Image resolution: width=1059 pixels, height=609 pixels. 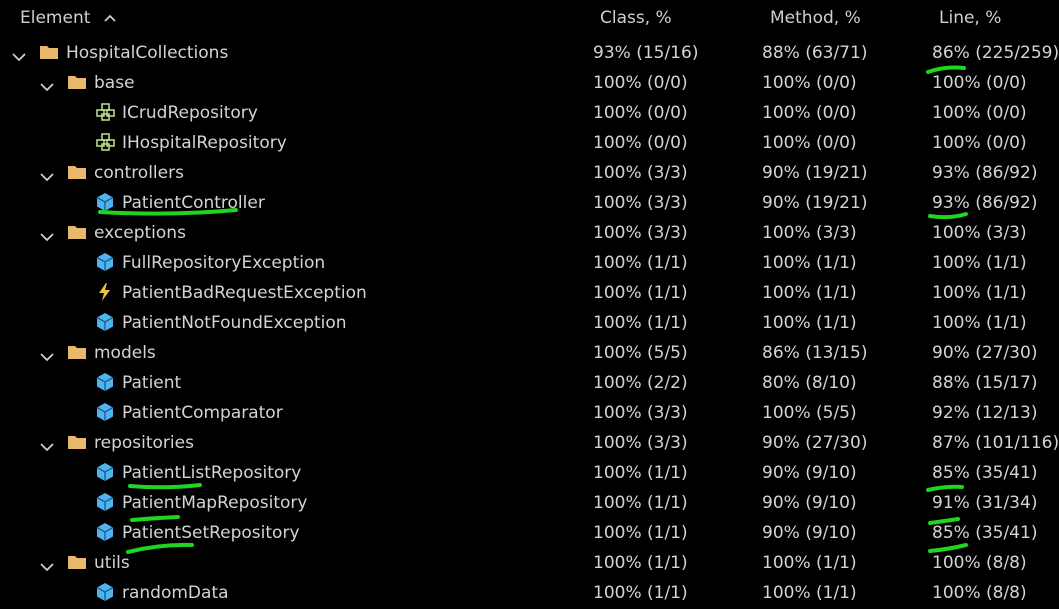 I want to click on sort-ascending-icon, so click(x=110, y=18).